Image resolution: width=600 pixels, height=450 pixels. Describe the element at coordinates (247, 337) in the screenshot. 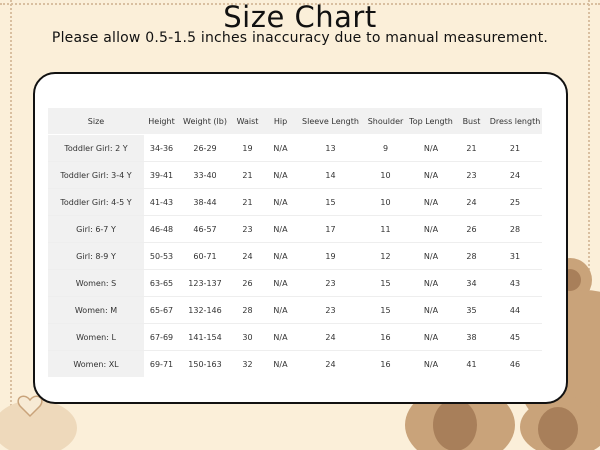

I see `table-cell: 30` at that location.